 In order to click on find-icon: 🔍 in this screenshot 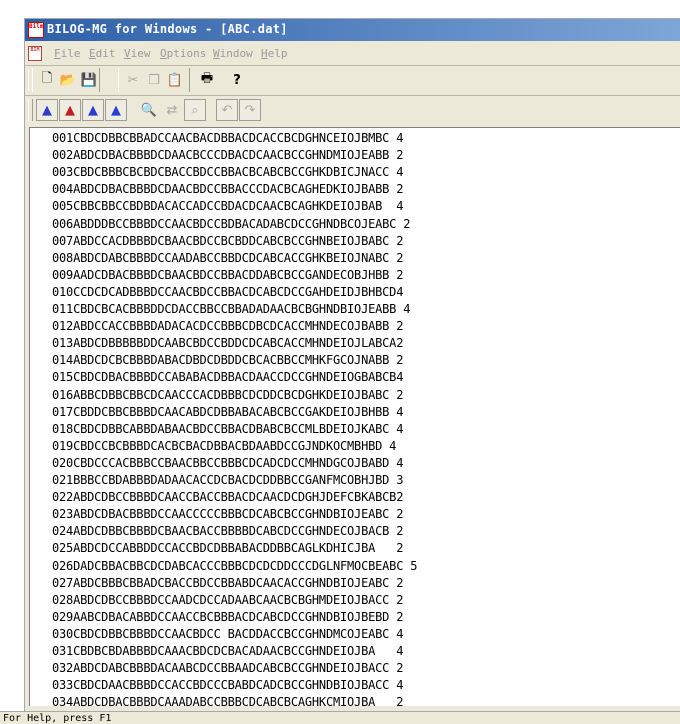, I will do `click(149, 110)`.